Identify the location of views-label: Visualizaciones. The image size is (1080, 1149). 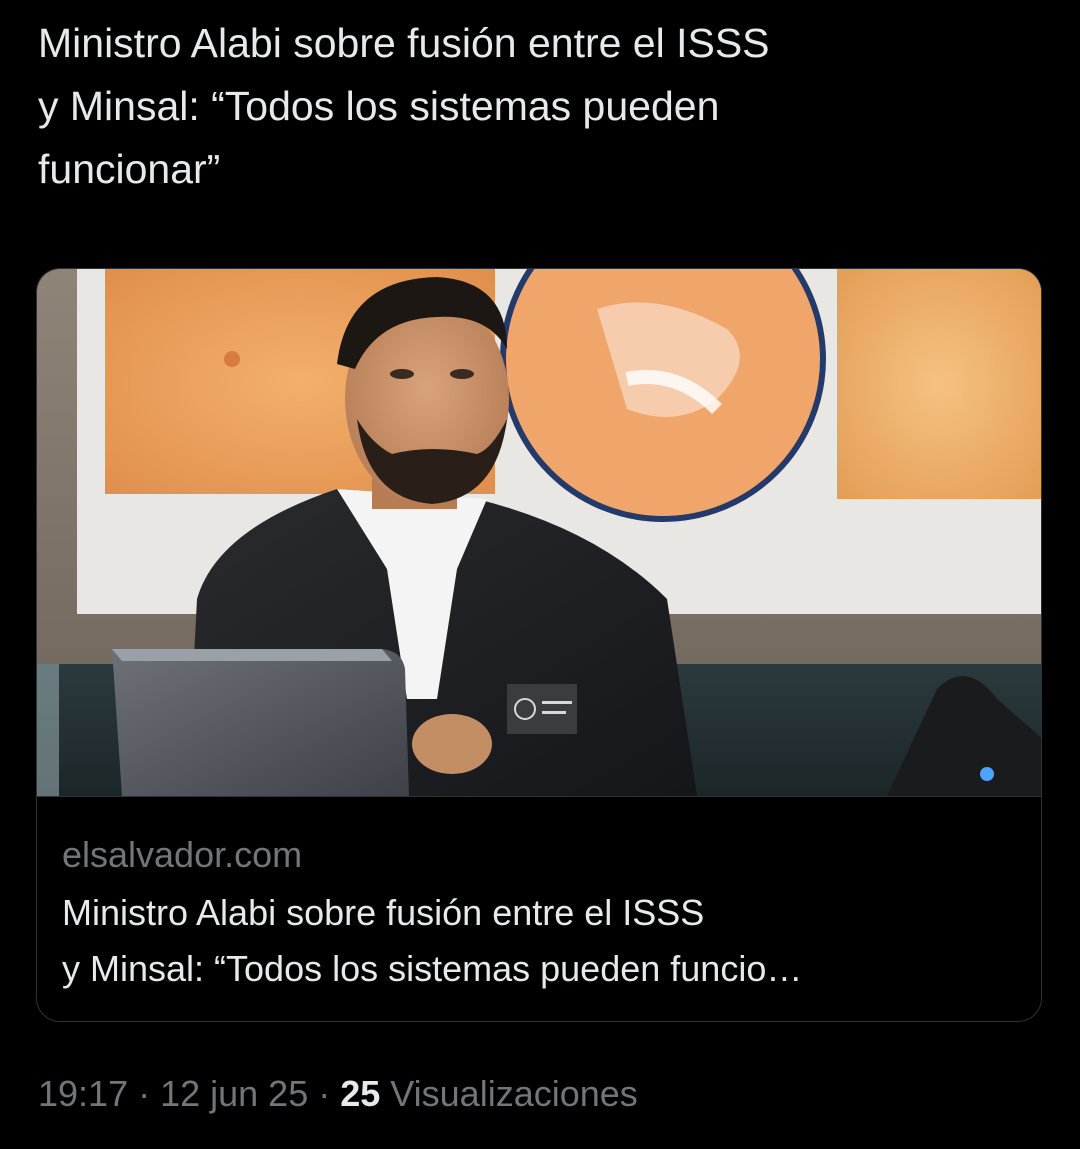
(514, 1093).